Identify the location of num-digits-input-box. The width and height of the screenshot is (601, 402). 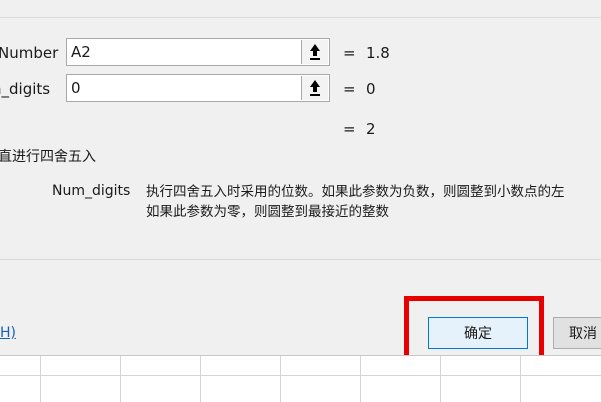
(198, 88).